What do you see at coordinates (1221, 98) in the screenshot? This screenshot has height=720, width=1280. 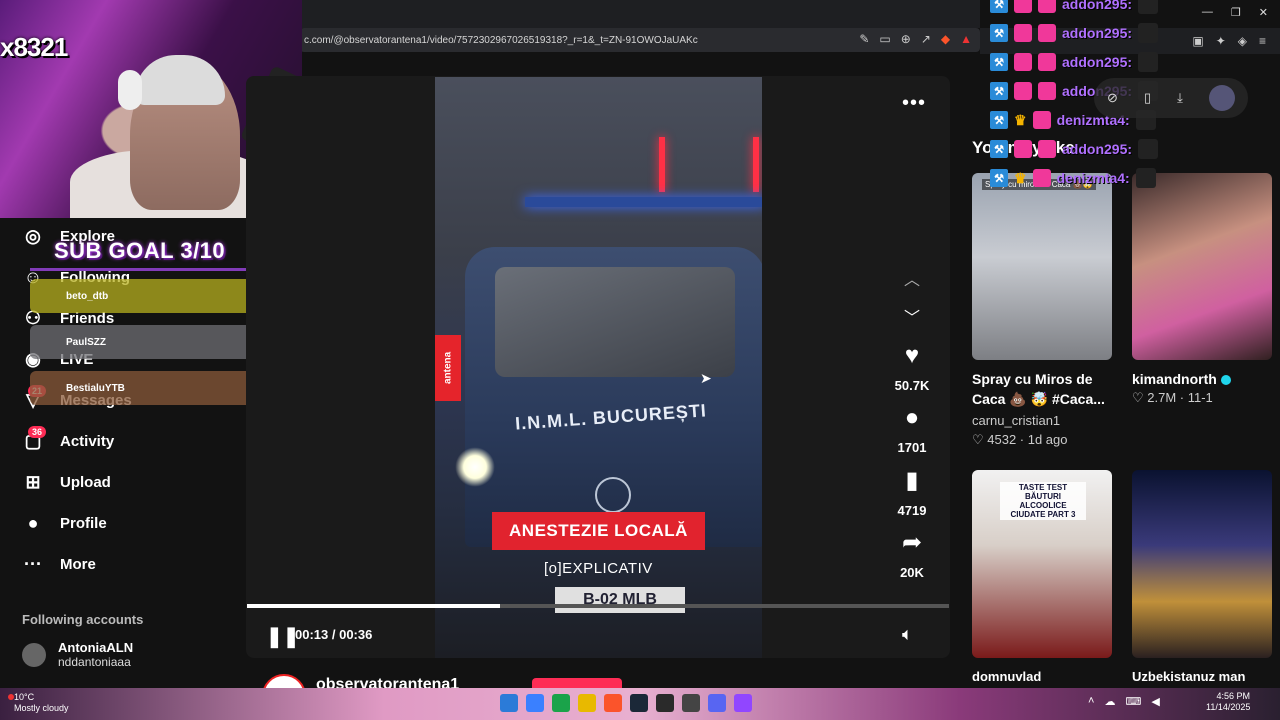 I see `user-avatar` at bounding box center [1221, 98].